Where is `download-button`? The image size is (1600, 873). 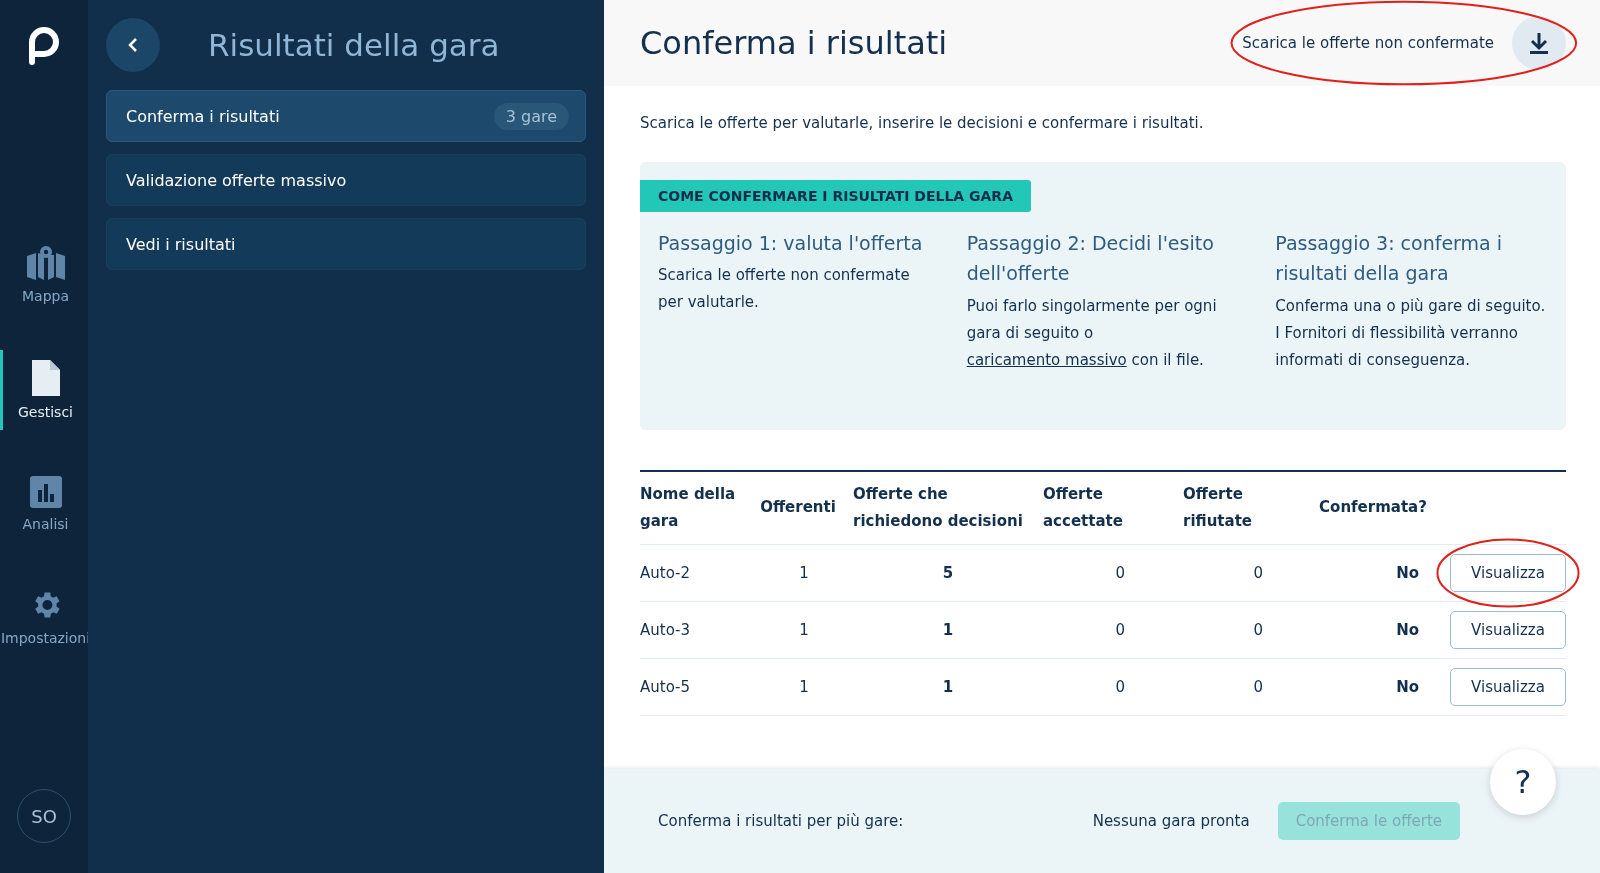
download-button is located at coordinates (1539, 43).